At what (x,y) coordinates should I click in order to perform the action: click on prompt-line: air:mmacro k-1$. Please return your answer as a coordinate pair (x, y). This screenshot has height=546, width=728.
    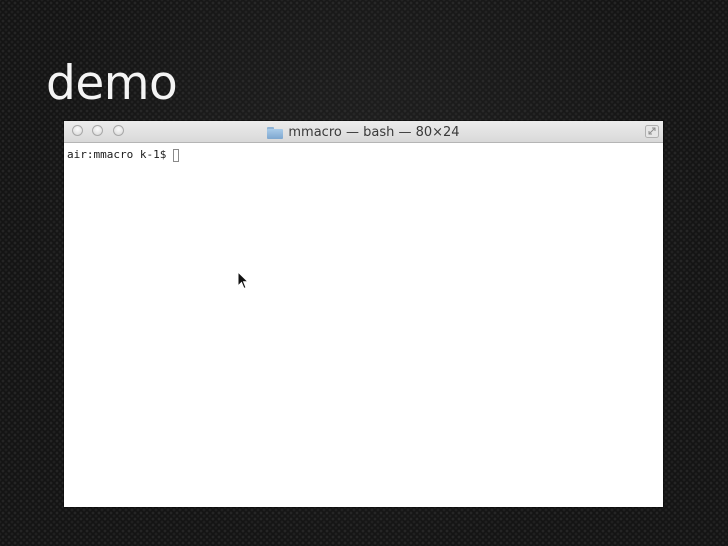
    Looking at the image, I should click on (123, 155).